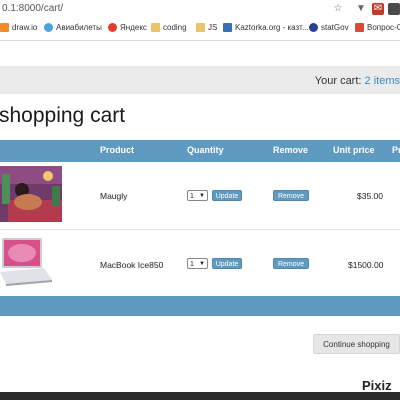 The height and width of the screenshot is (400, 400). Describe the element at coordinates (329, 27) in the screenshot. I see `bookmark-statgov: statGov` at that location.